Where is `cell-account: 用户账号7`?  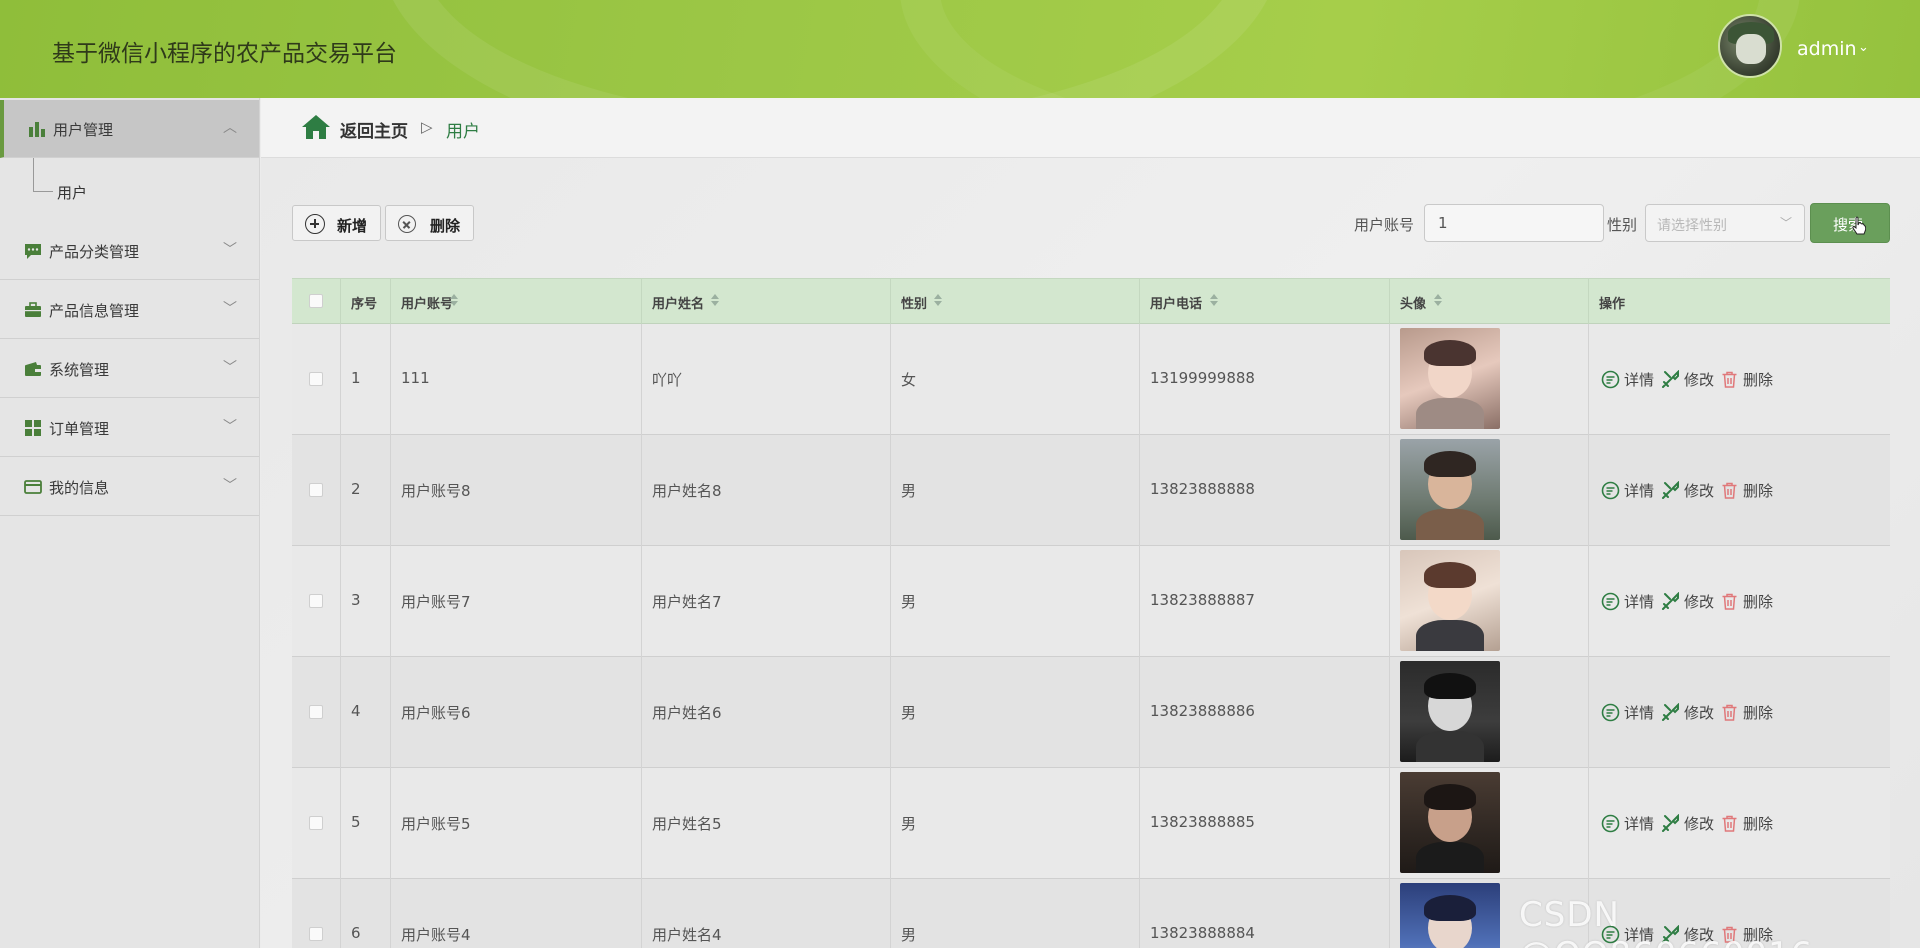 cell-account: 用户账号7 is located at coordinates (516, 601).